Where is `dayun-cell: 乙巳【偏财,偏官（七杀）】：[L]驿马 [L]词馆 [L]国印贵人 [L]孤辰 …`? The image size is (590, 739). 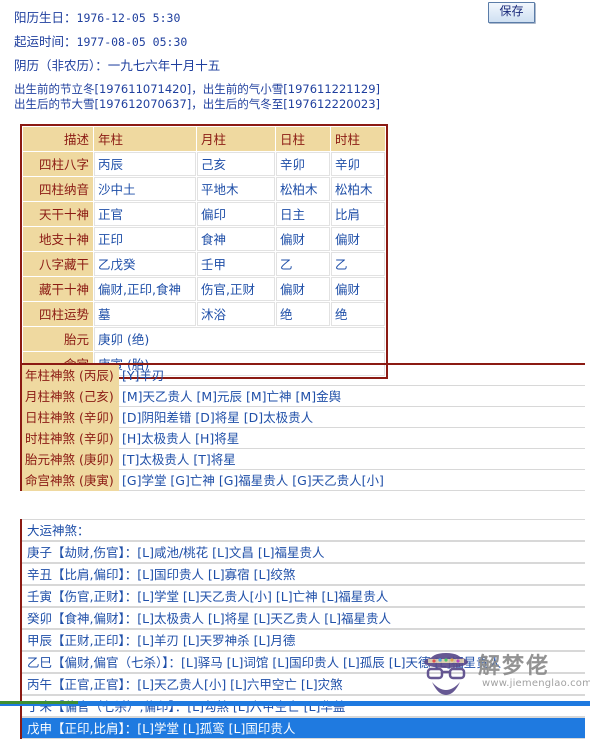 dayun-cell: 乙巳【偏财,偏官（七杀）】：[L]驿马 [L]词馆 [L]国印贵人 [L]孤辰 … is located at coordinates (303, 662).